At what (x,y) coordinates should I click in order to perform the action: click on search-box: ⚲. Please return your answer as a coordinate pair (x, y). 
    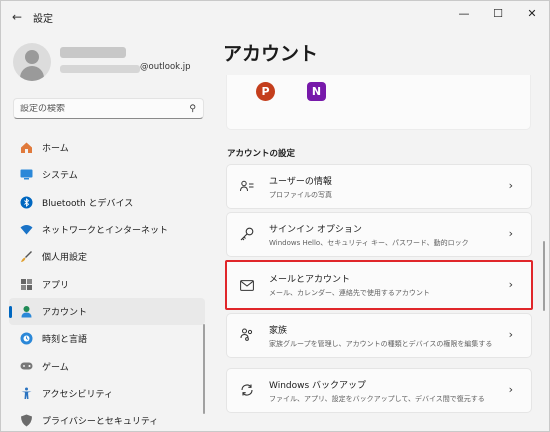
    Looking at the image, I should click on (108, 108).